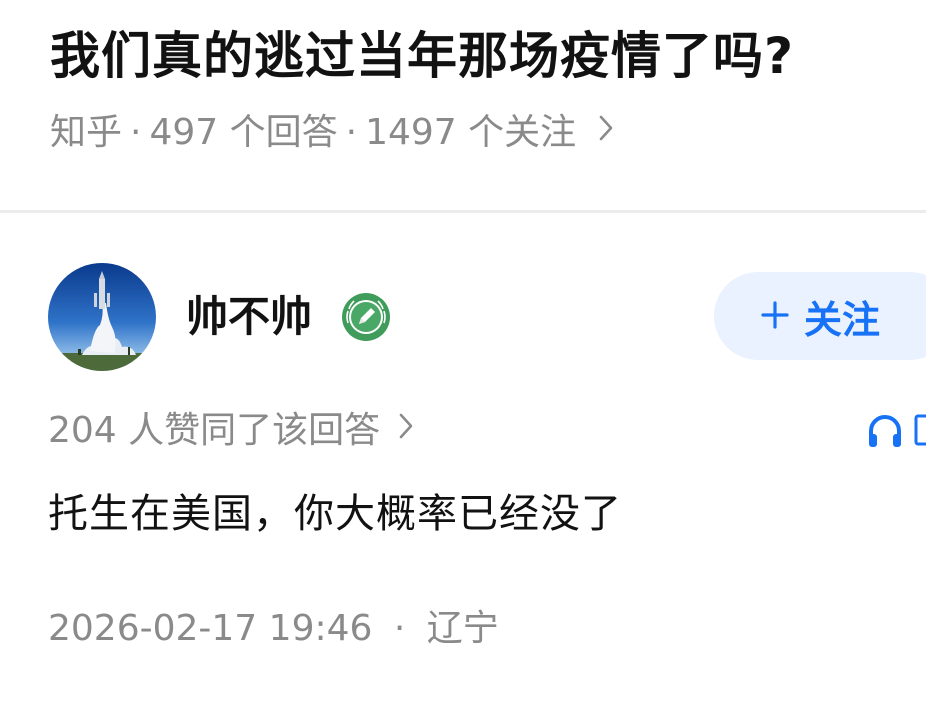 The height and width of the screenshot is (701, 926). I want to click on section-divider, so click(463, 211).